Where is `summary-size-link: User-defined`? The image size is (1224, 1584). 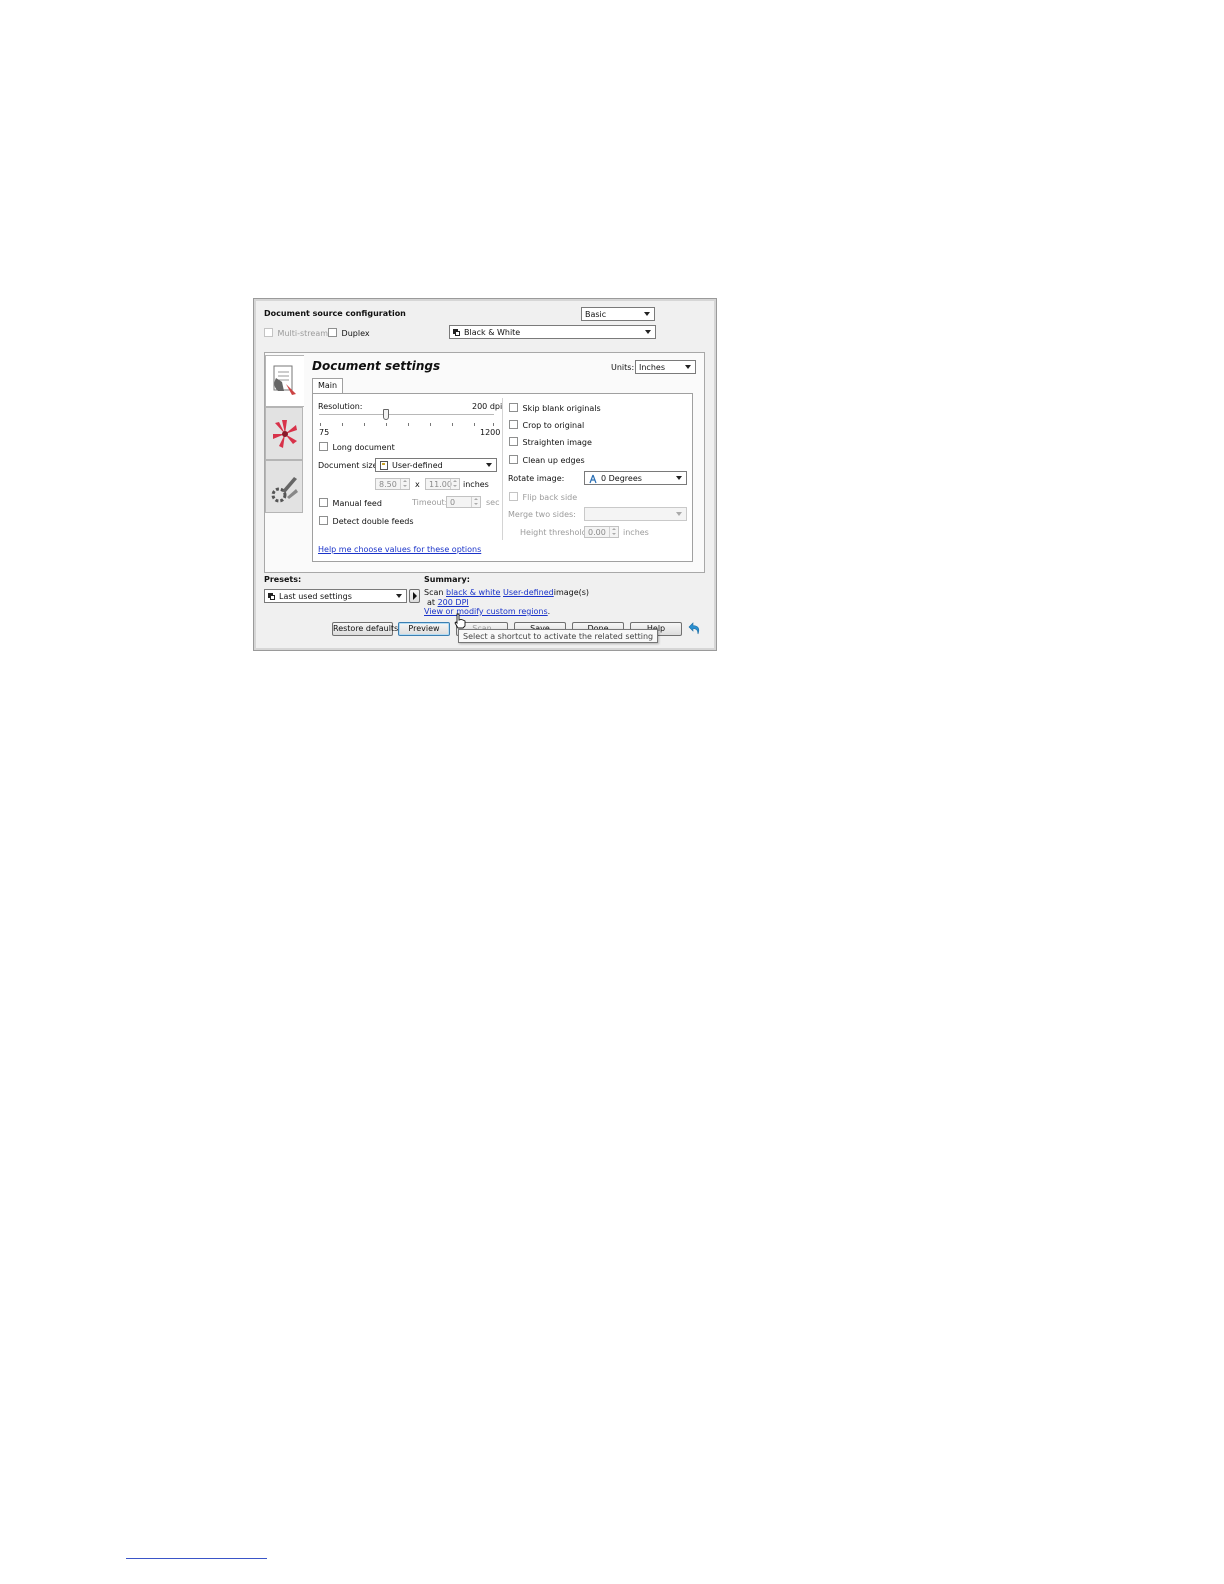
summary-size-link: User-defined is located at coordinates (528, 592).